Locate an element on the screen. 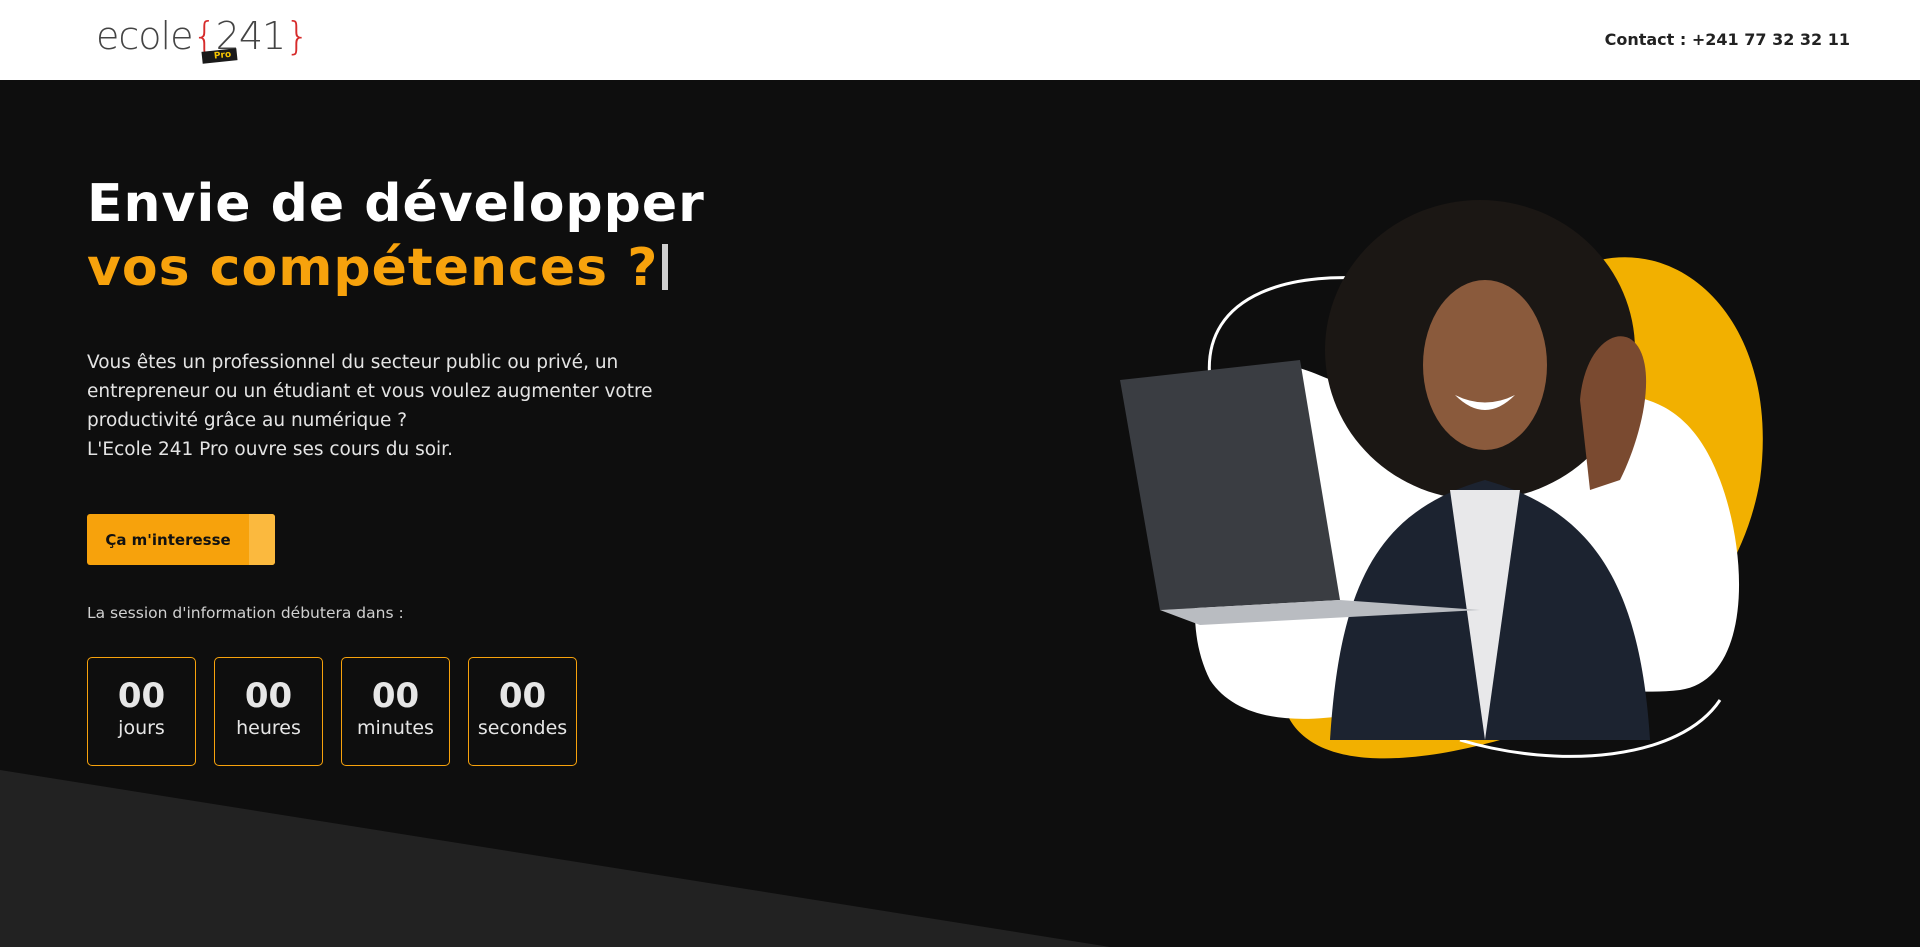 The image size is (1920, 947). session-info-text: La session d'information débutera dans : is located at coordinates (245, 613).